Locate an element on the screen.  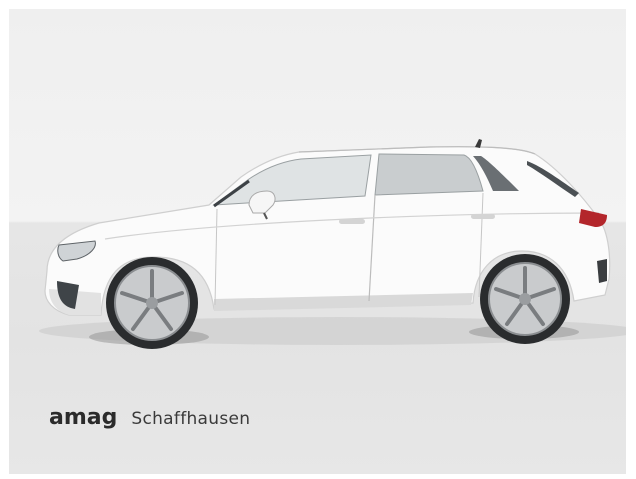
dealer-location: Schaffhausen is located at coordinates (191, 419).